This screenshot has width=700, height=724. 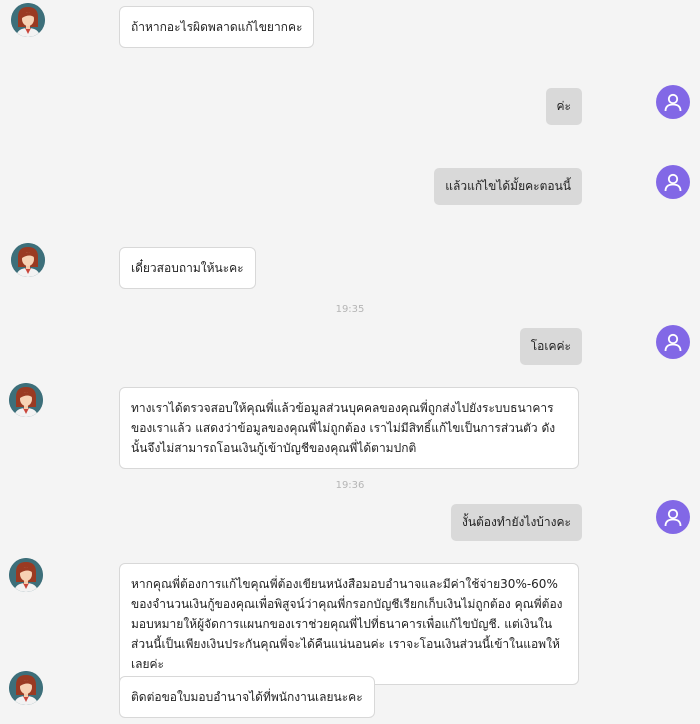 I want to click on message-text: งั้นต้องทำยังไงบ้างคะ, so click(x=516, y=522).